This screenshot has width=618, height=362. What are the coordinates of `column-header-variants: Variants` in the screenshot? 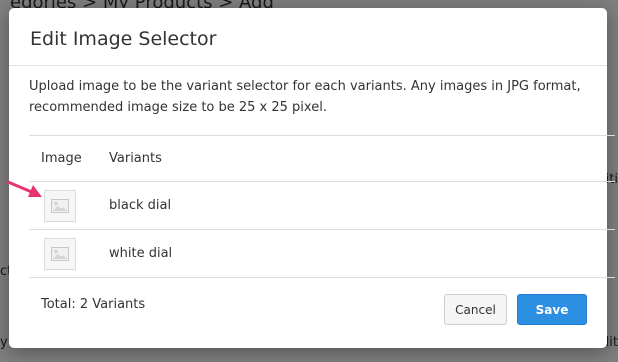 It's located at (362, 158).